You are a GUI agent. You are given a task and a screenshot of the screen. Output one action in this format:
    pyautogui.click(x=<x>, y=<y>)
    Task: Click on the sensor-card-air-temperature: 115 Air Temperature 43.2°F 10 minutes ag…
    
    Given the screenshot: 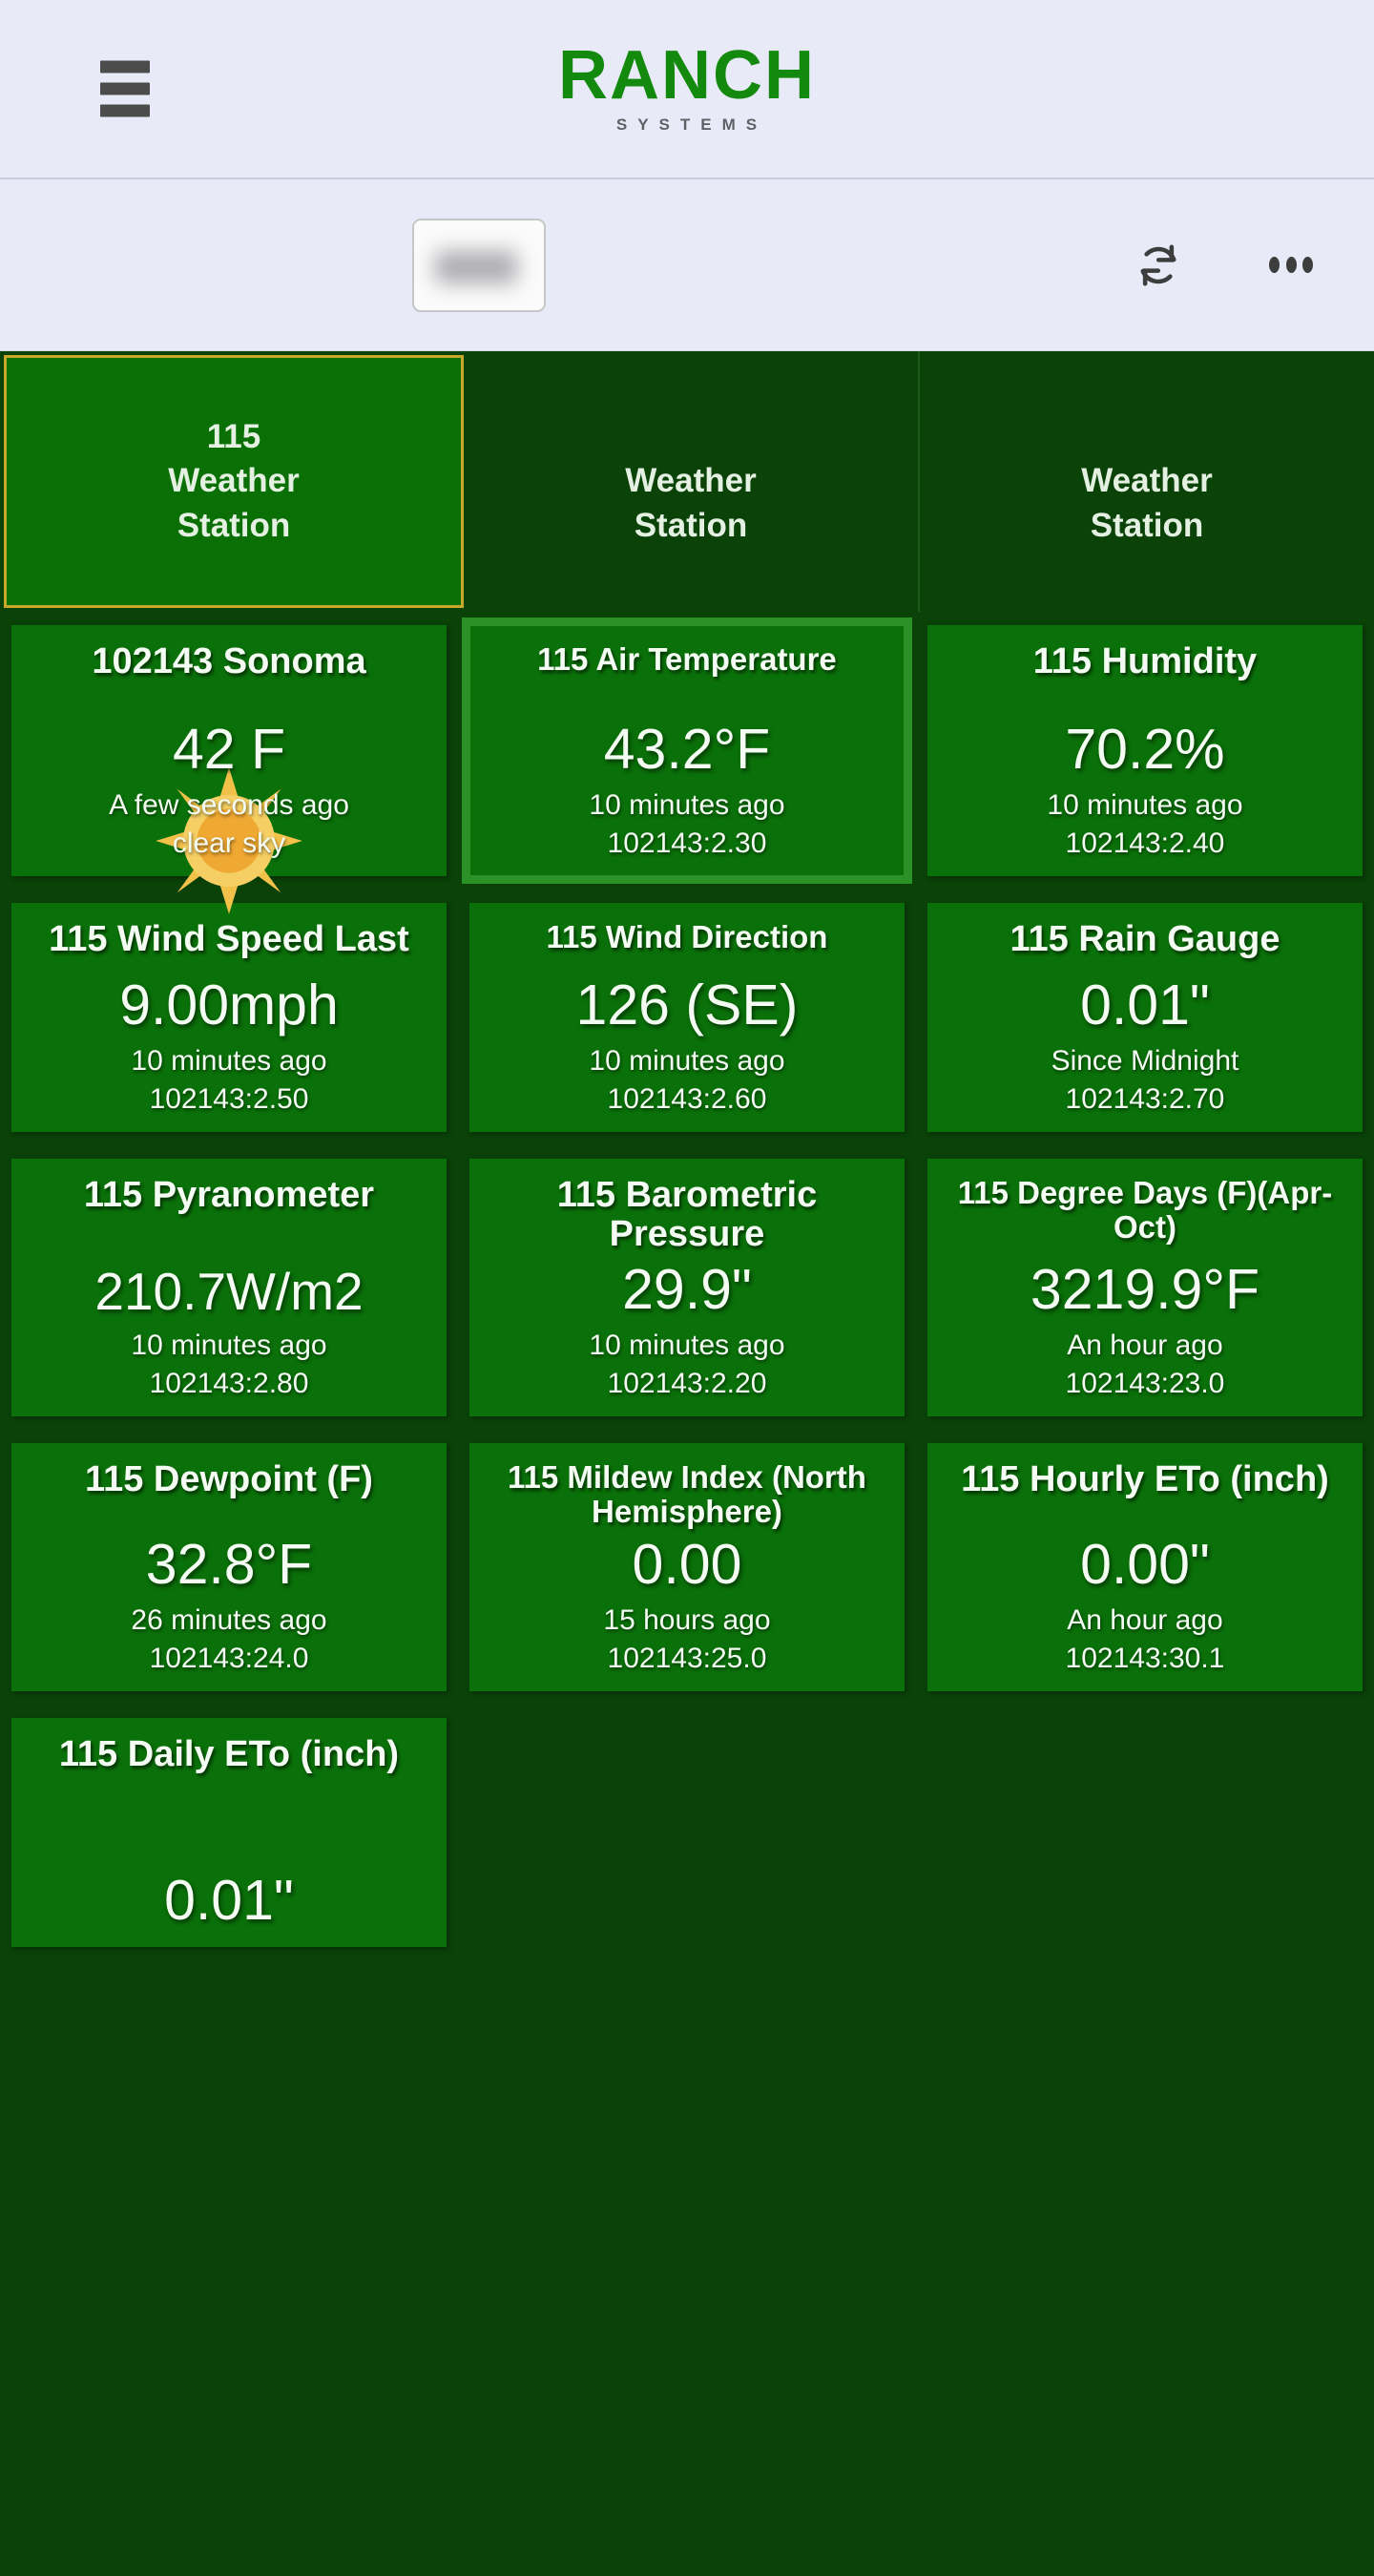 What is the action you would take?
    pyautogui.click(x=687, y=751)
    